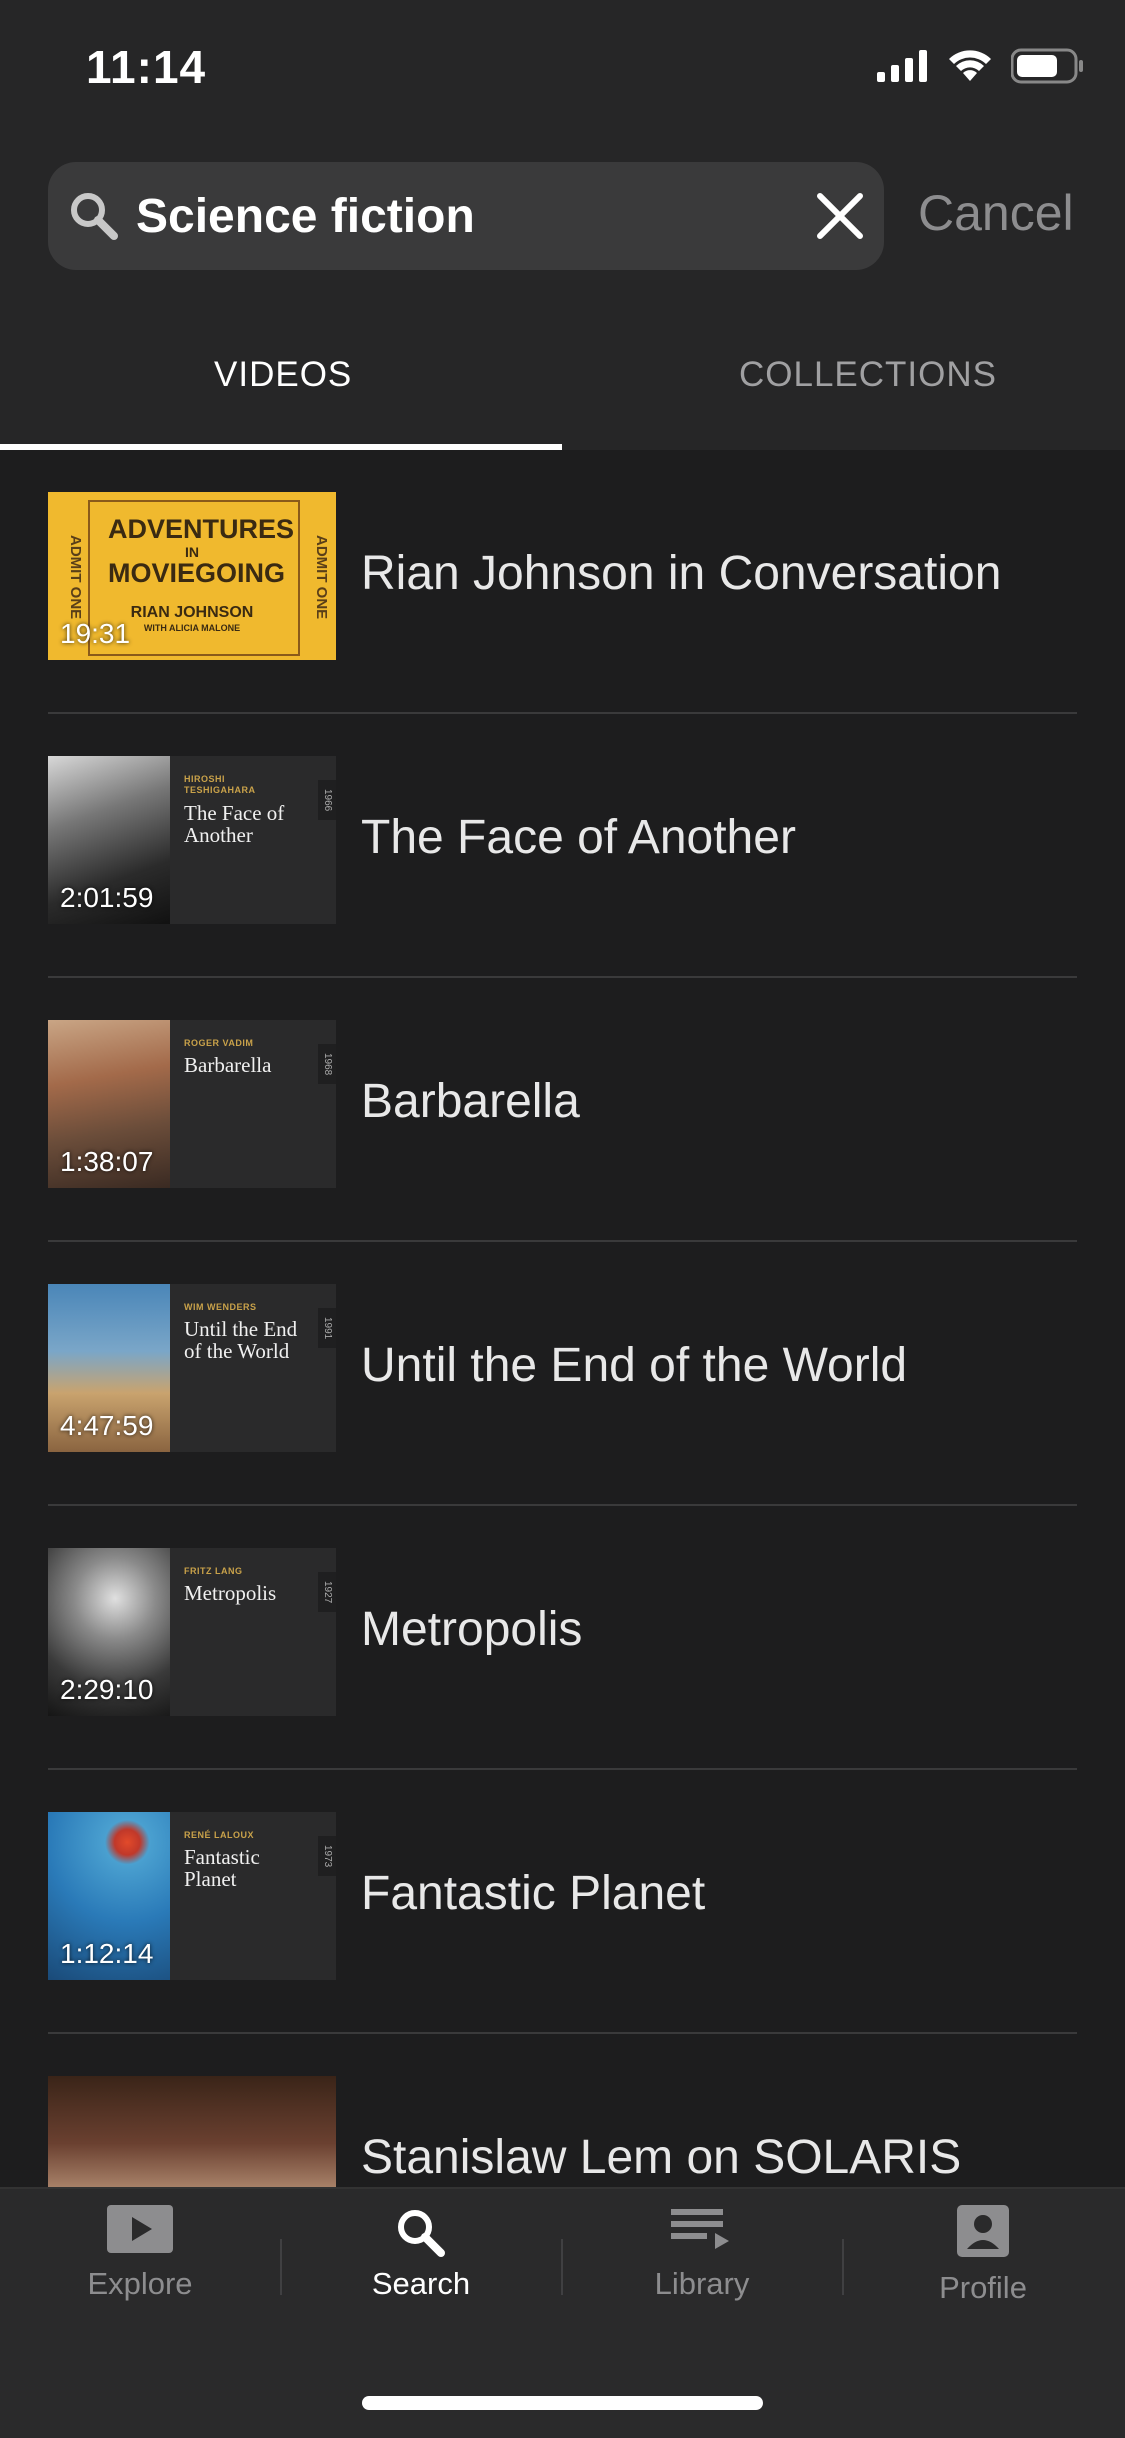 Image resolution: width=1125 pixels, height=2438 pixels. Describe the element at coordinates (220, 784) in the screenshot. I see `director-label: HIROSHI TESHIGAHARA` at that location.